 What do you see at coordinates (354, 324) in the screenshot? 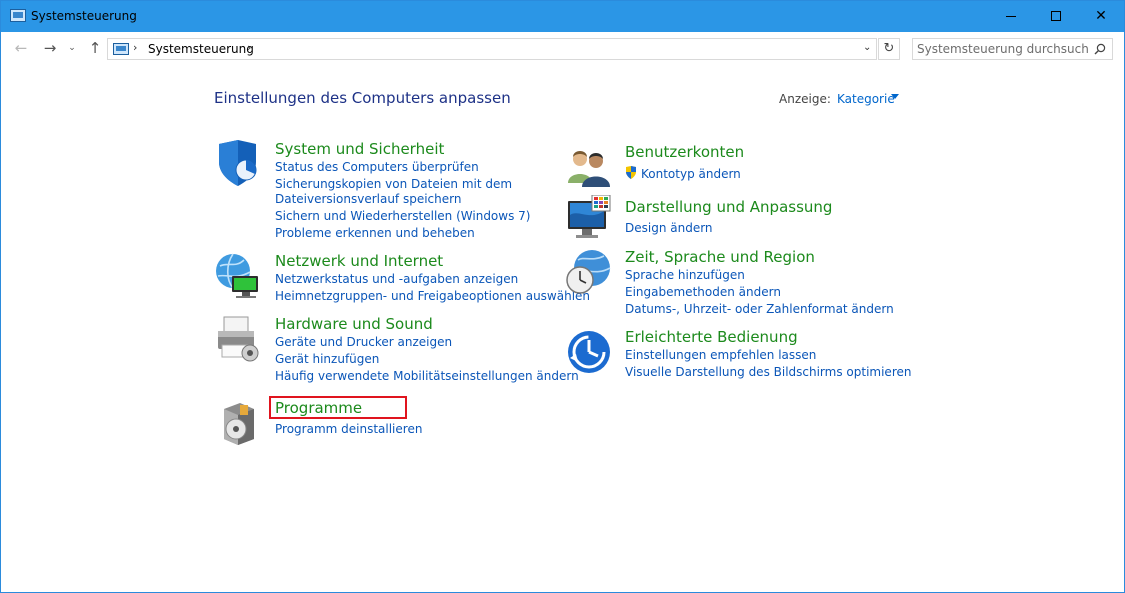
I see `hardware-sound-title: Hardware und Sound` at bounding box center [354, 324].